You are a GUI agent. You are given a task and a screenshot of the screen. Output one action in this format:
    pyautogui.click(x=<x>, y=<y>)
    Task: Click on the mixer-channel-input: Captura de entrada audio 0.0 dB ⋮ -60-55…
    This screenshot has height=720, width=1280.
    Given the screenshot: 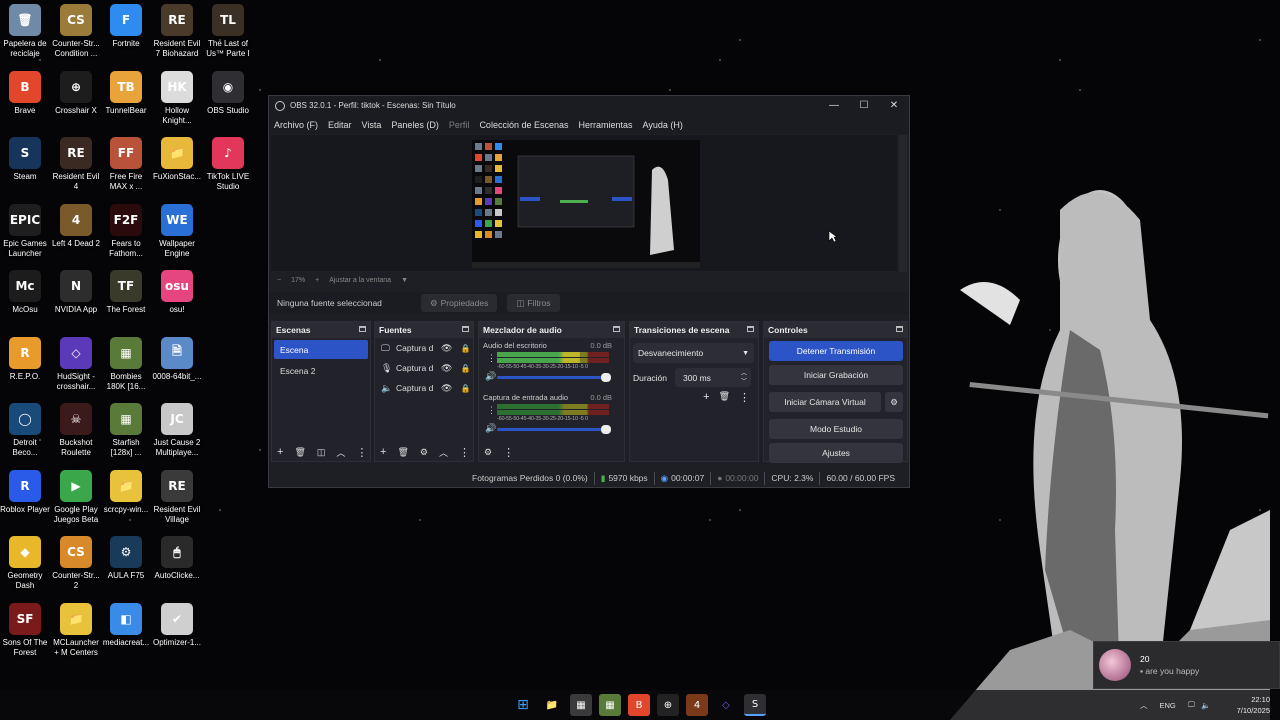 What is the action you would take?
    pyautogui.click(x=551, y=416)
    